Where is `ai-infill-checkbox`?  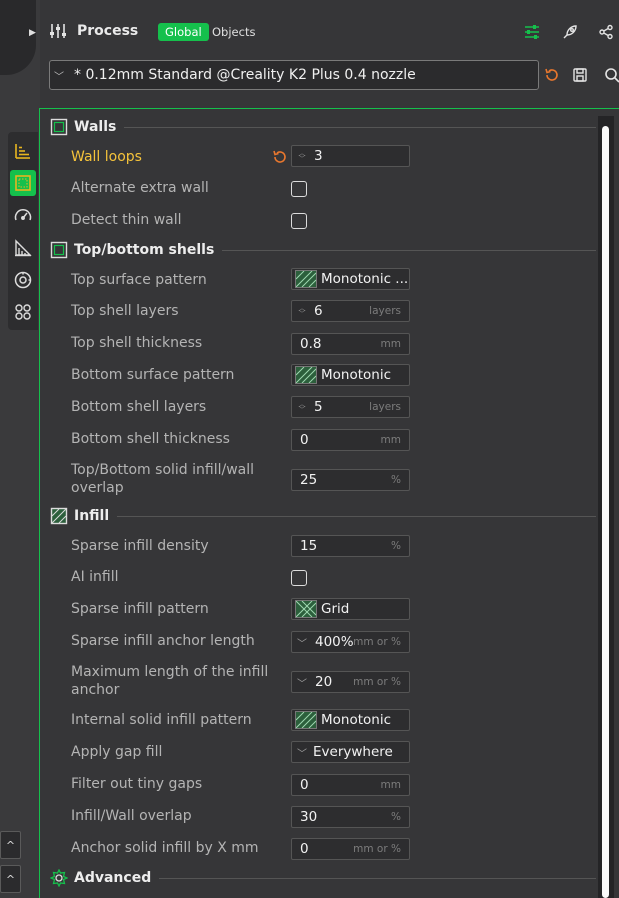 ai-infill-checkbox is located at coordinates (299, 578).